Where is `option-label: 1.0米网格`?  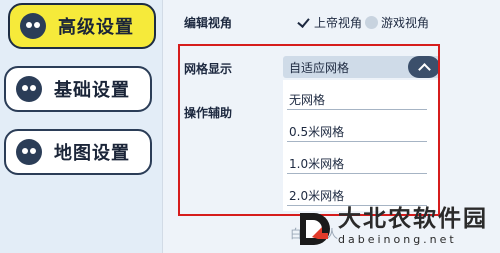 option-label: 1.0米网格 is located at coordinates (317, 163).